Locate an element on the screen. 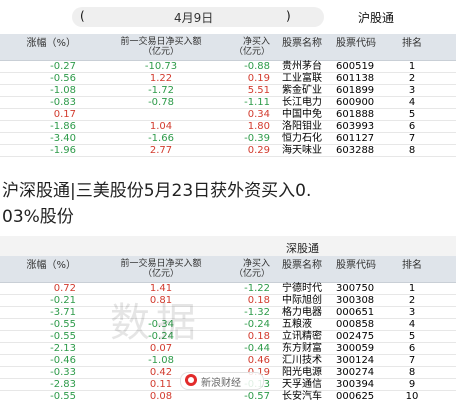  cell-name: 宁德时代 is located at coordinates (302, 288).